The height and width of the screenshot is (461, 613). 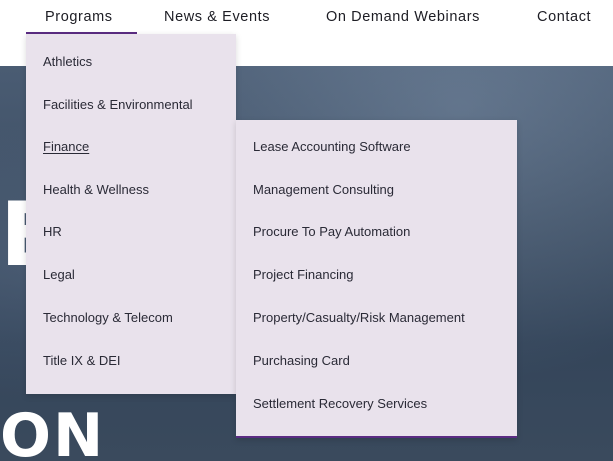 What do you see at coordinates (82, 361) in the screenshot?
I see `menu-item-title-ix-dei: Title IX & DEI` at bounding box center [82, 361].